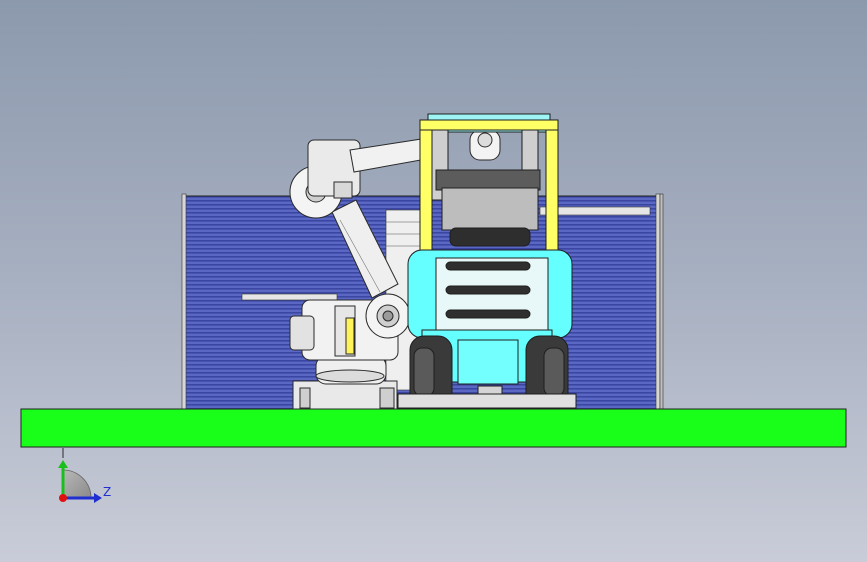 This screenshot has width=867, height=562. I want to click on origin-dot-icon, so click(63, 498).